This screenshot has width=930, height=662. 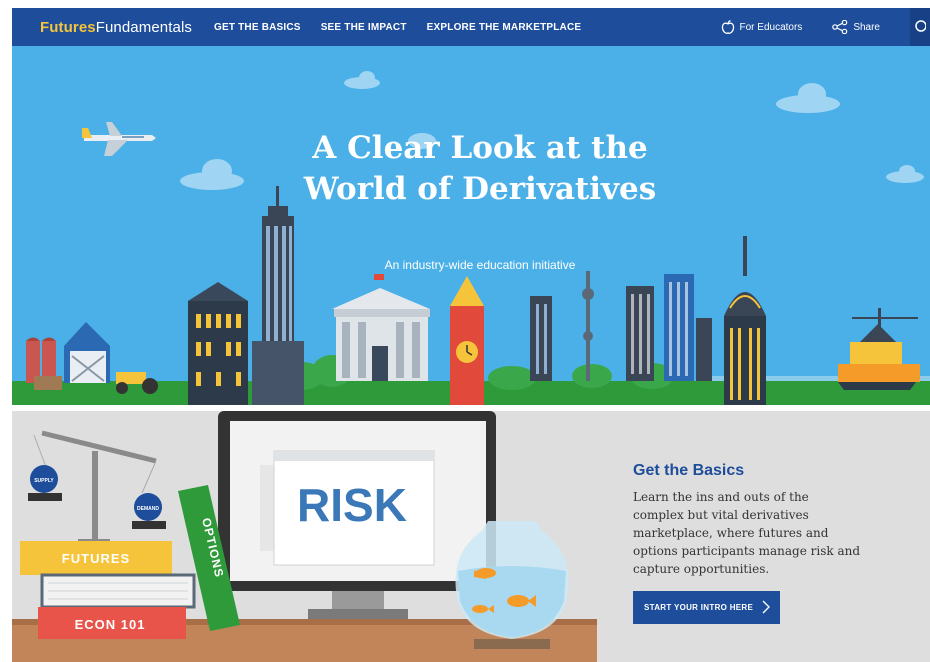 I want to click on site-logo: FuturesFundamentals, so click(x=116, y=27).